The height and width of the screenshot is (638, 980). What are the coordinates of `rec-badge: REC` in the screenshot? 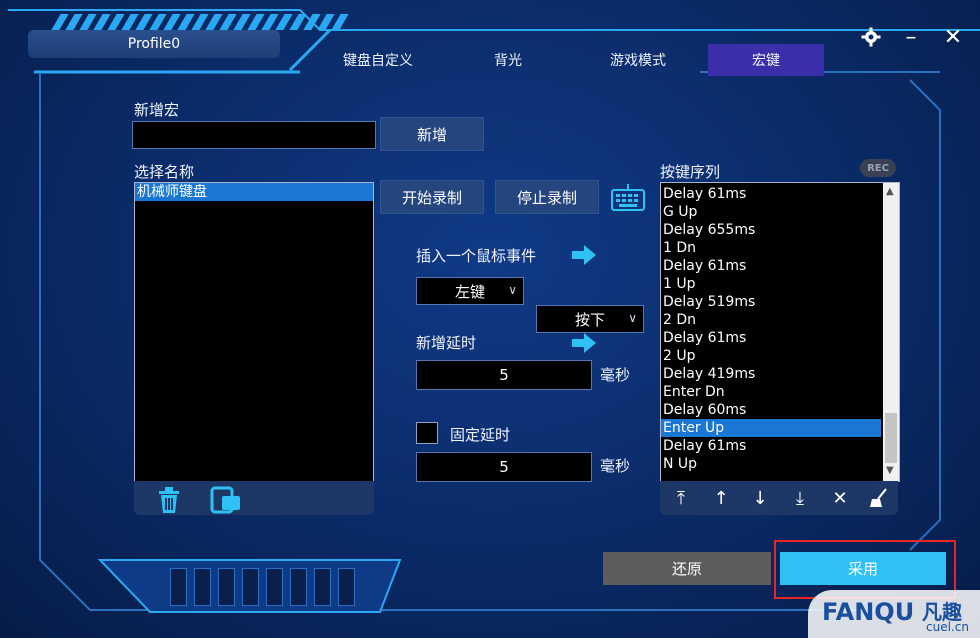 It's located at (878, 168).